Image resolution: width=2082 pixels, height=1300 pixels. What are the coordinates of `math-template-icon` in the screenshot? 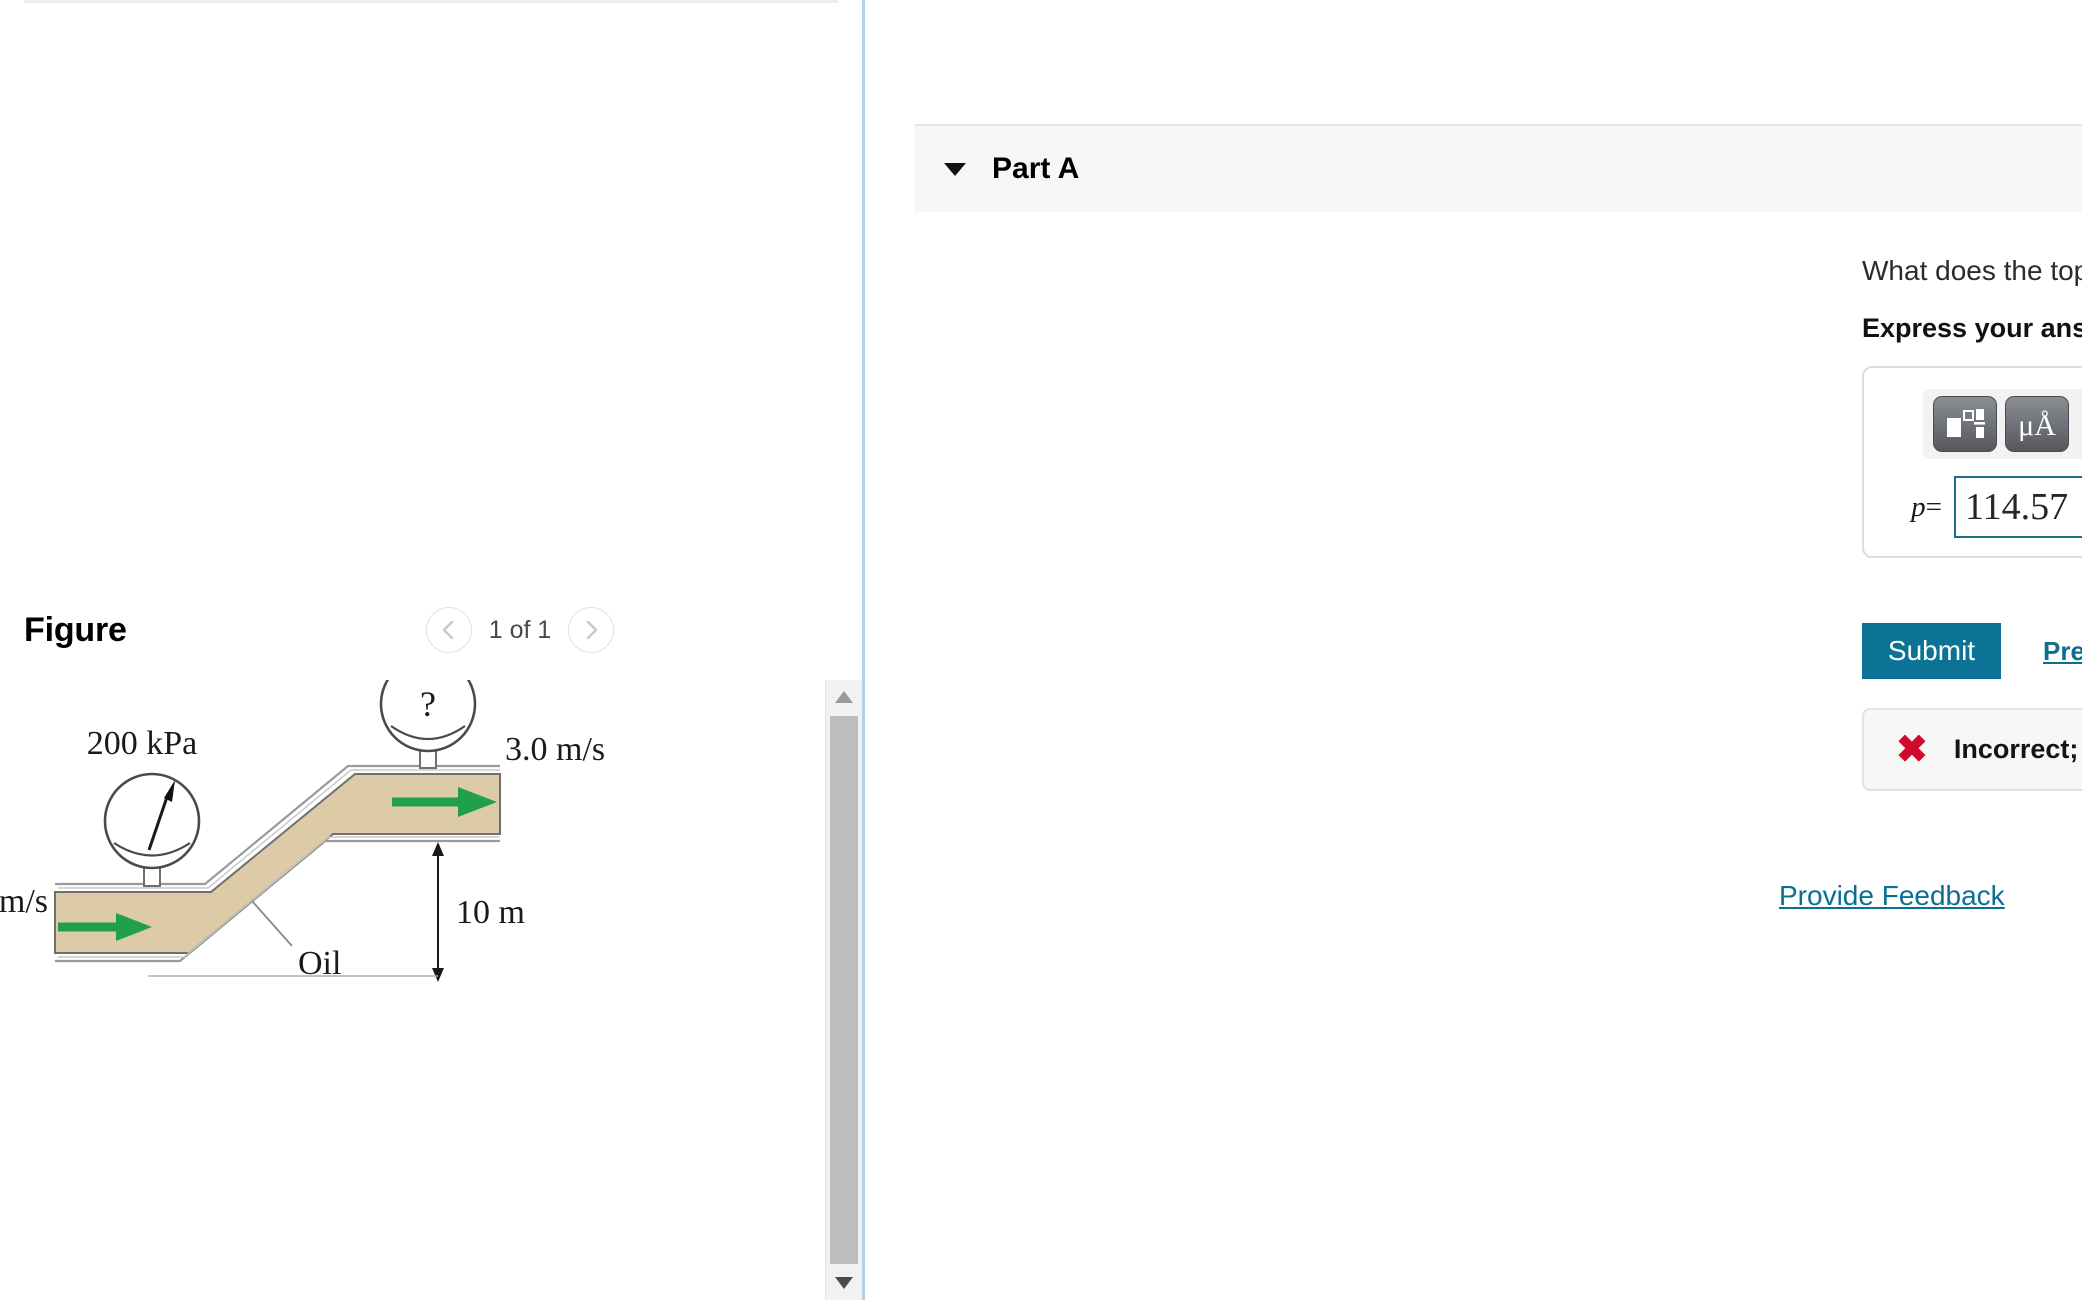 It's located at (1966, 423).